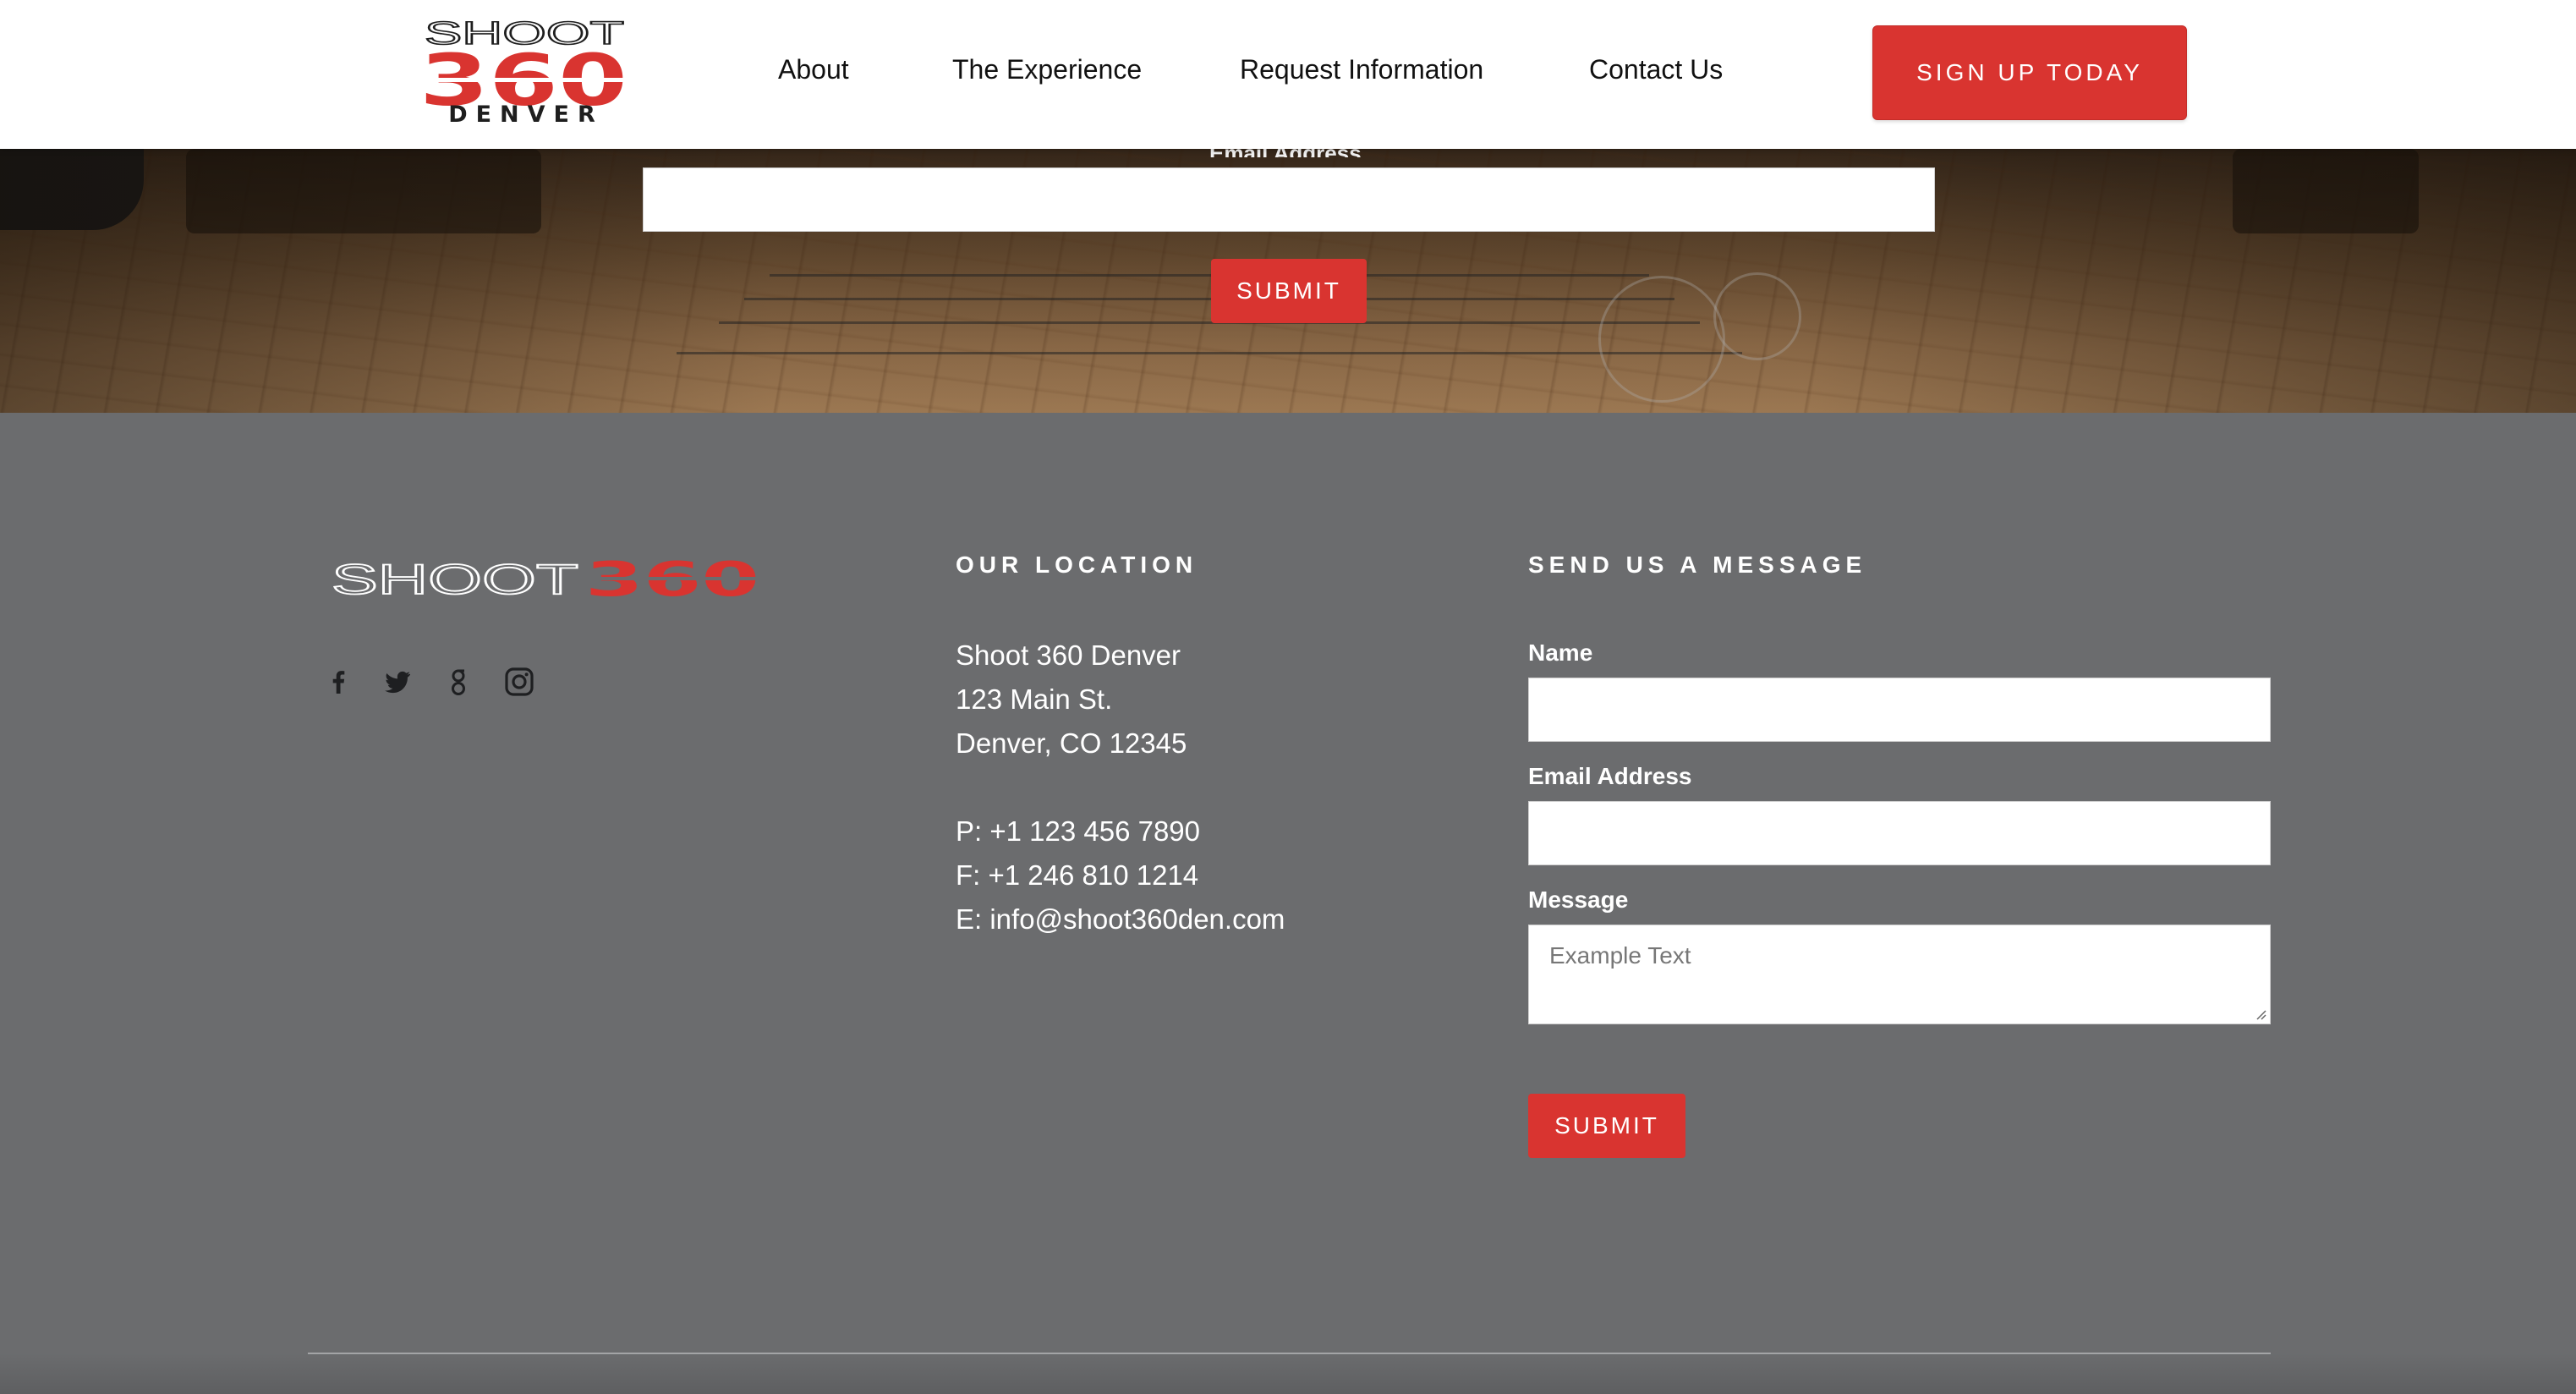  I want to click on footer-bottom-shade, so click(1288, 1373).